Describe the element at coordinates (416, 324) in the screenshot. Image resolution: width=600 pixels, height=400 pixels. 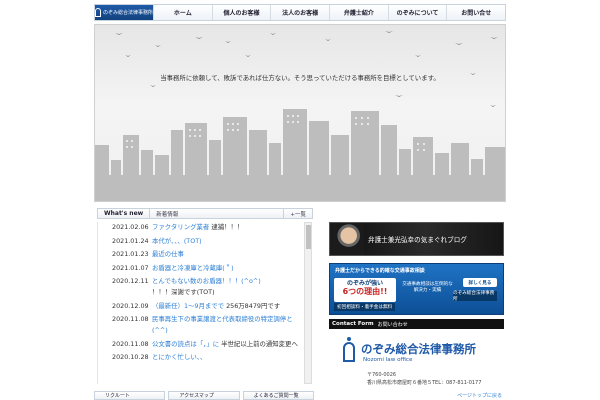
I see `contact-header: Contact Form お問い合わせ` at that location.